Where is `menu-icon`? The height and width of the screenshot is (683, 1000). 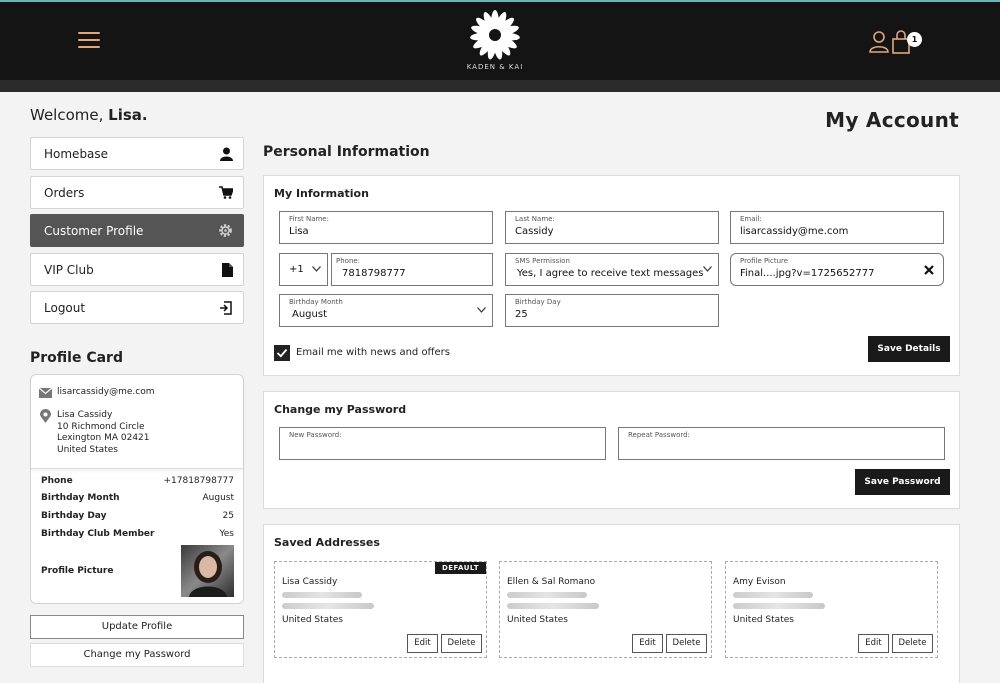 menu-icon is located at coordinates (89, 41).